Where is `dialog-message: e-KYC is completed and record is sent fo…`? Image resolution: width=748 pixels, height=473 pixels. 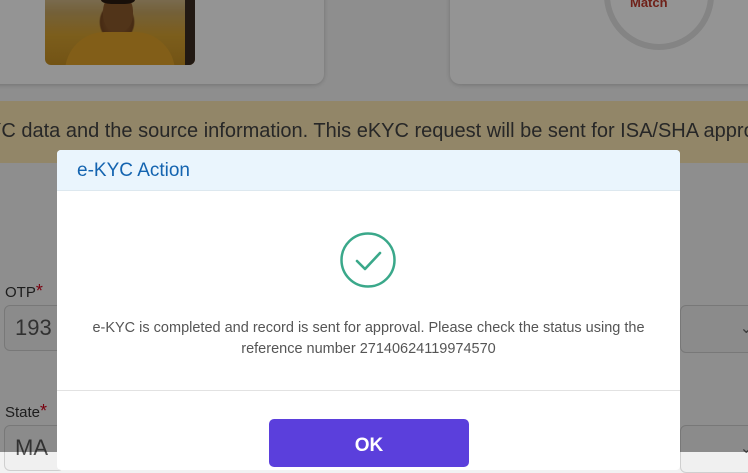 dialog-message: e-KYC is completed and record is sent fo… is located at coordinates (368, 338).